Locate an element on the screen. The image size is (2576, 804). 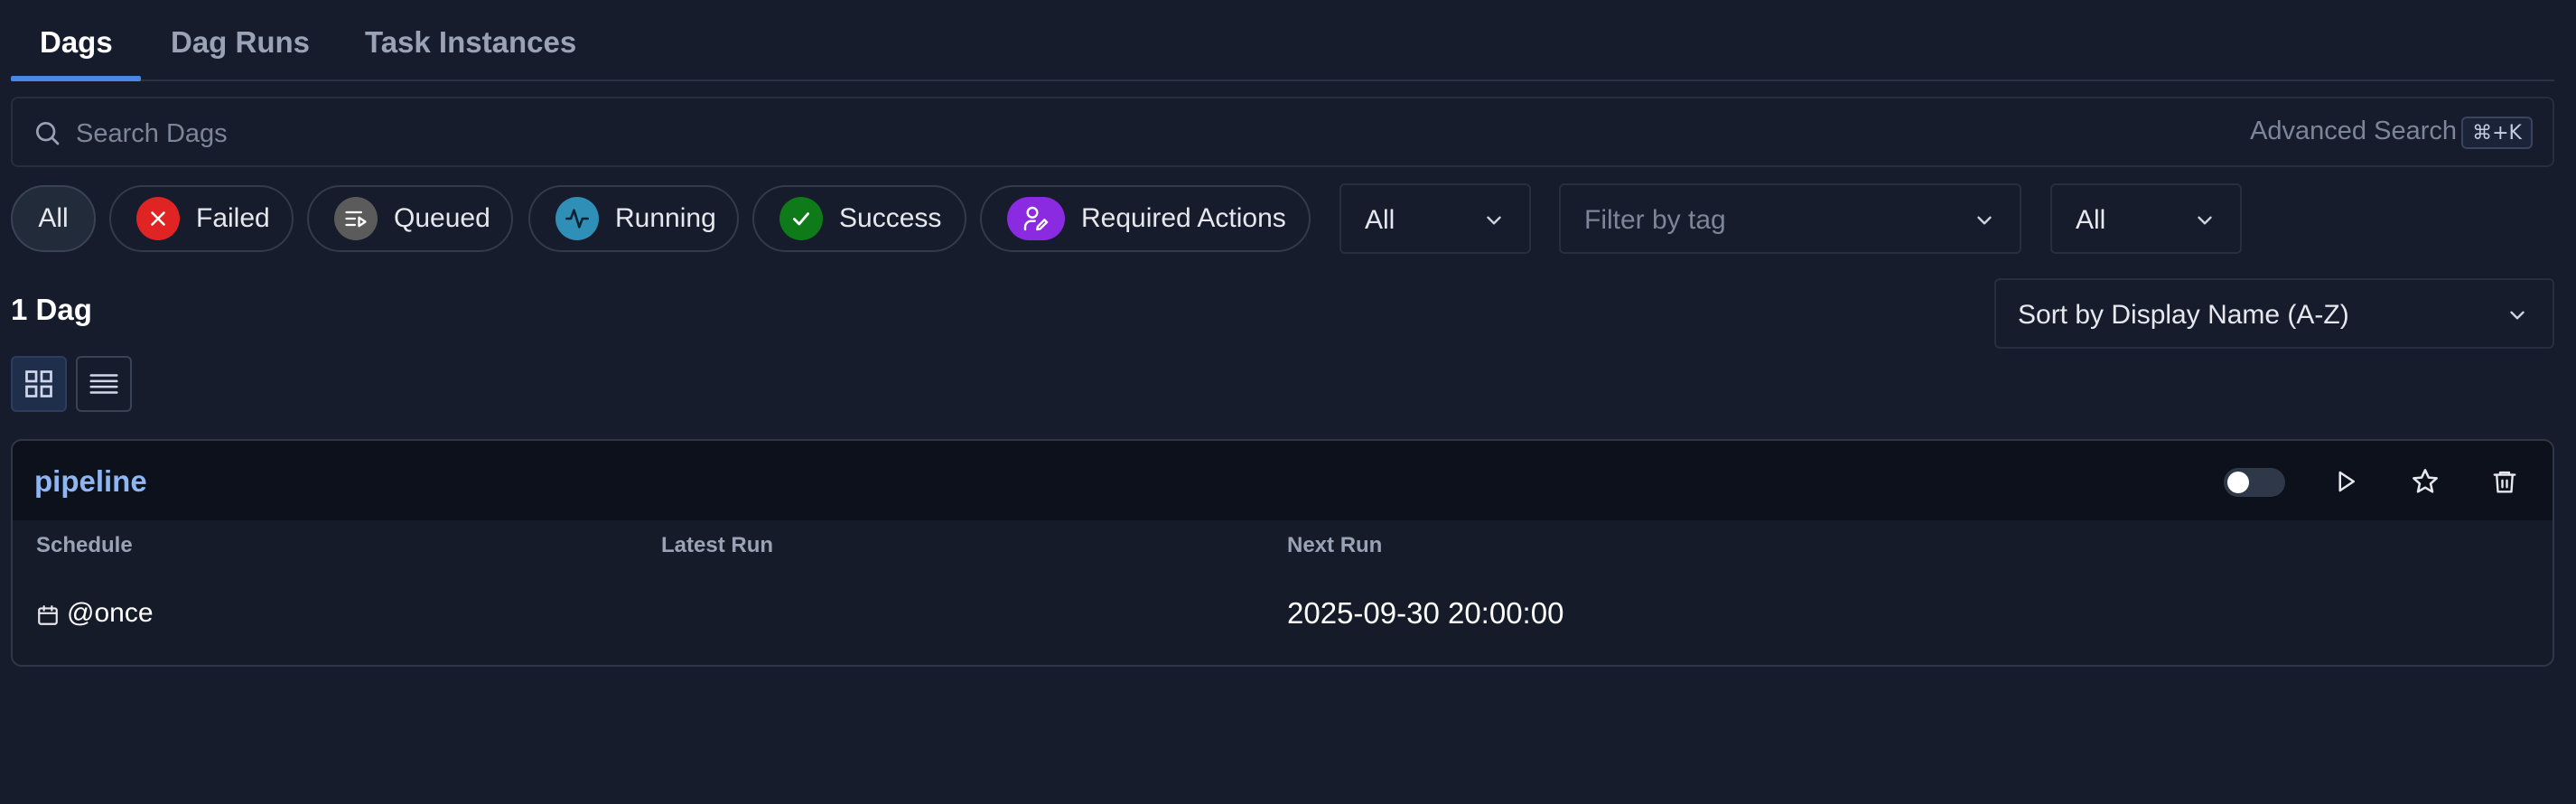
filter-success-button: Success is located at coordinates (859, 218).